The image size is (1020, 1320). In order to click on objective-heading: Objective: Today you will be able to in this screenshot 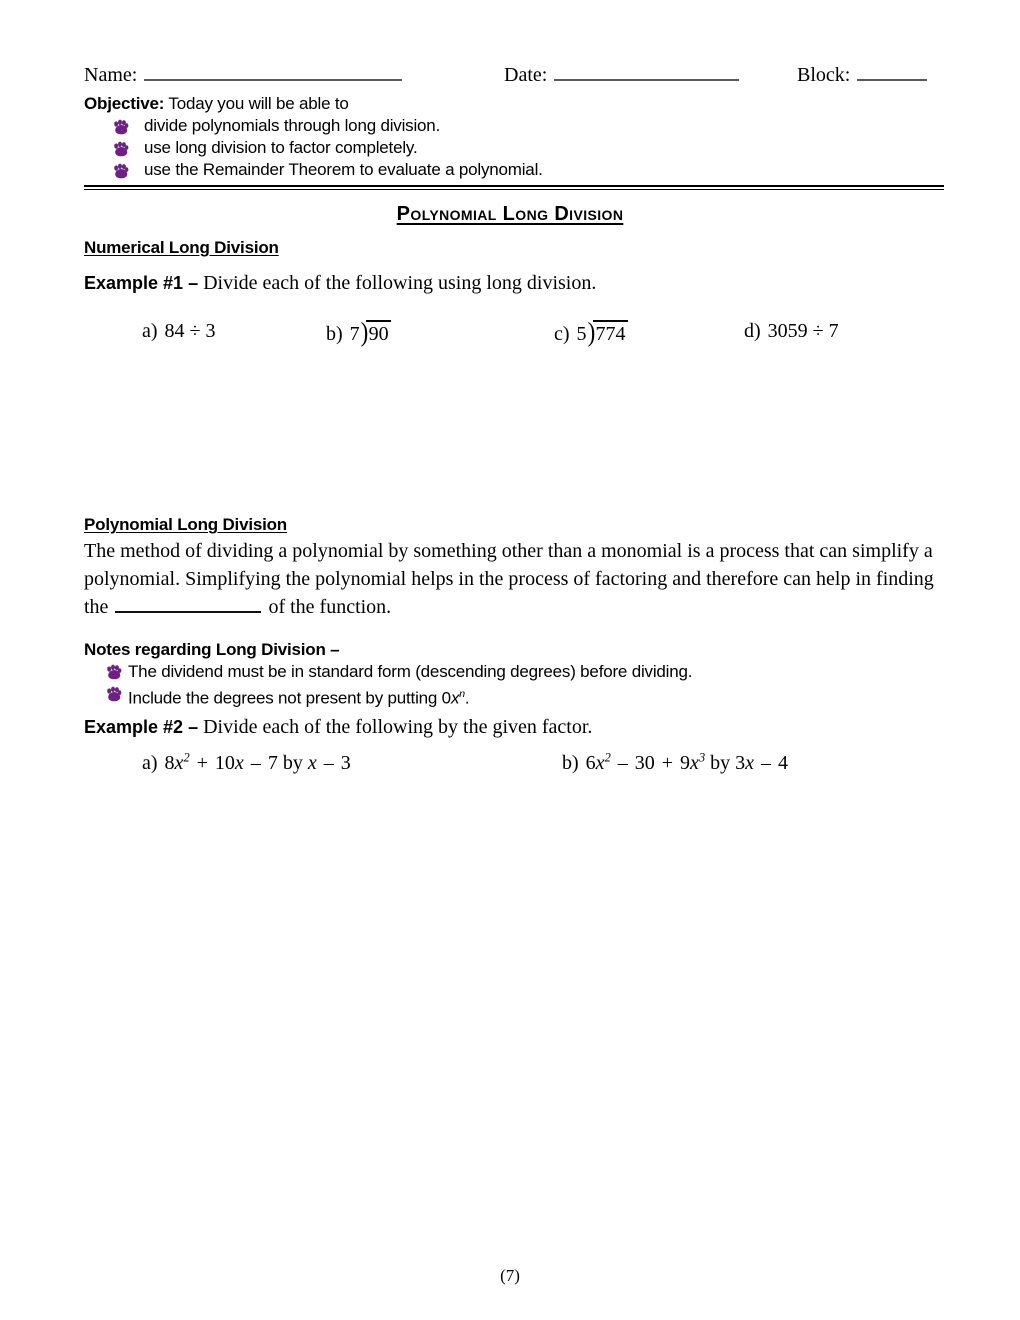, I will do `click(514, 104)`.